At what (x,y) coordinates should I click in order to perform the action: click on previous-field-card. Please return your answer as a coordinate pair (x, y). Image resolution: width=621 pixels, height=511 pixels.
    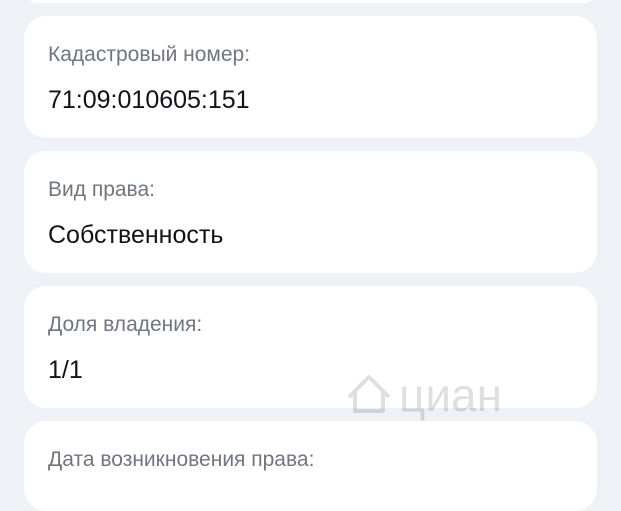
    Looking at the image, I should click on (310, 1).